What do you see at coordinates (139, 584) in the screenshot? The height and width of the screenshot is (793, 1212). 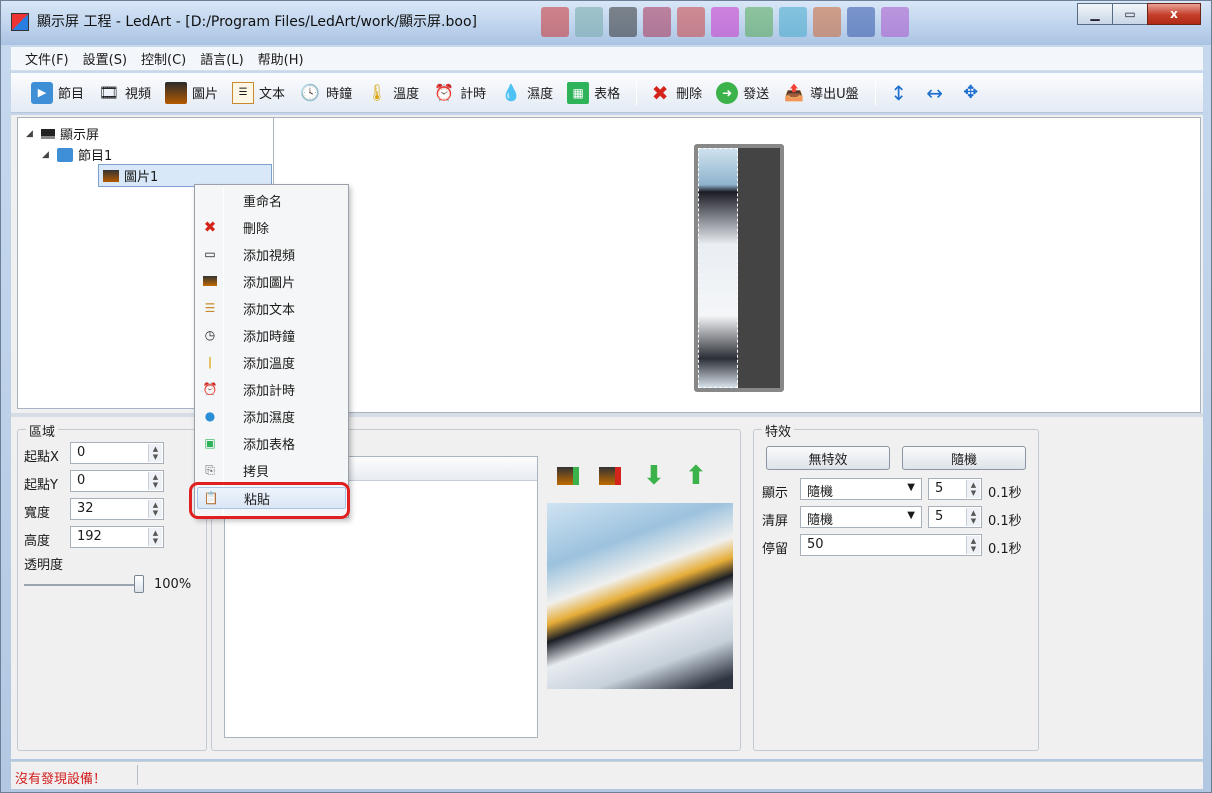 I see `opacity-slider-thumb` at bounding box center [139, 584].